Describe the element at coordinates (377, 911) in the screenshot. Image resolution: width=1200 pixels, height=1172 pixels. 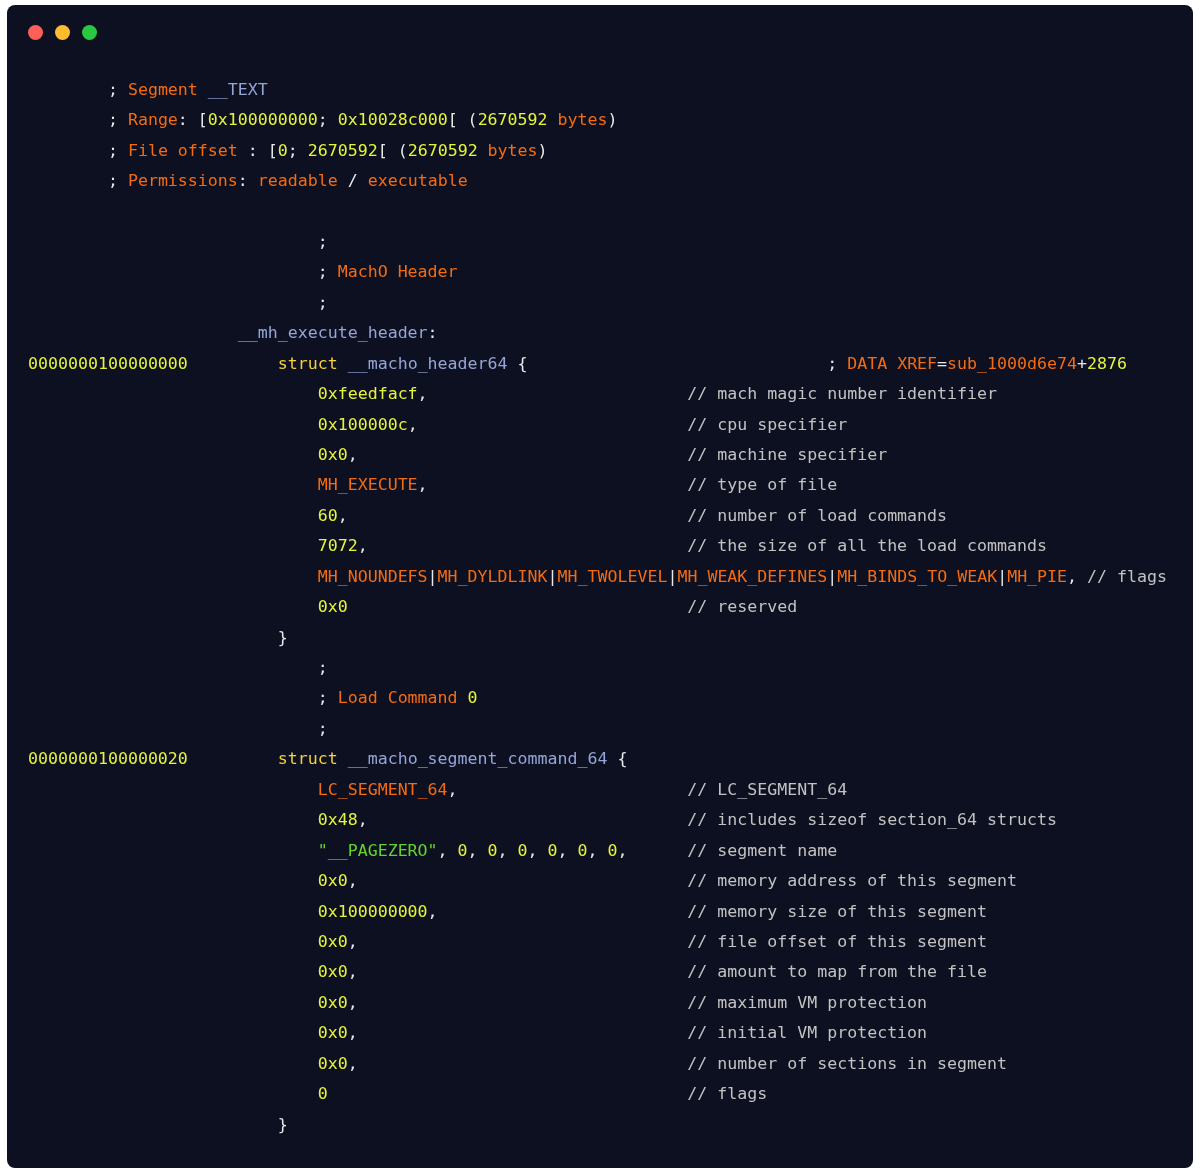
I see `code-line: 0x100000000,` at that location.